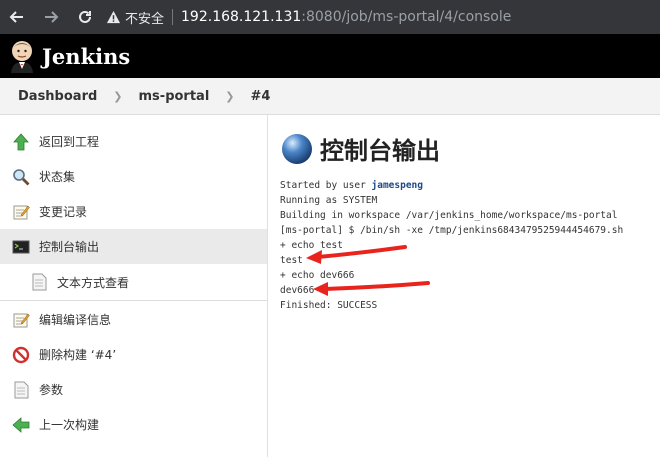 This screenshot has width=660, height=457. Describe the element at coordinates (133, 424) in the screenshot. I see `sidebar-item-previous-build: 上一次构建` at that location.